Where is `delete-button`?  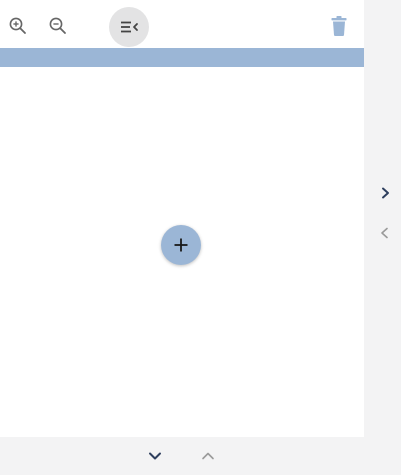
delete-button is located at coordinates (339, 26).